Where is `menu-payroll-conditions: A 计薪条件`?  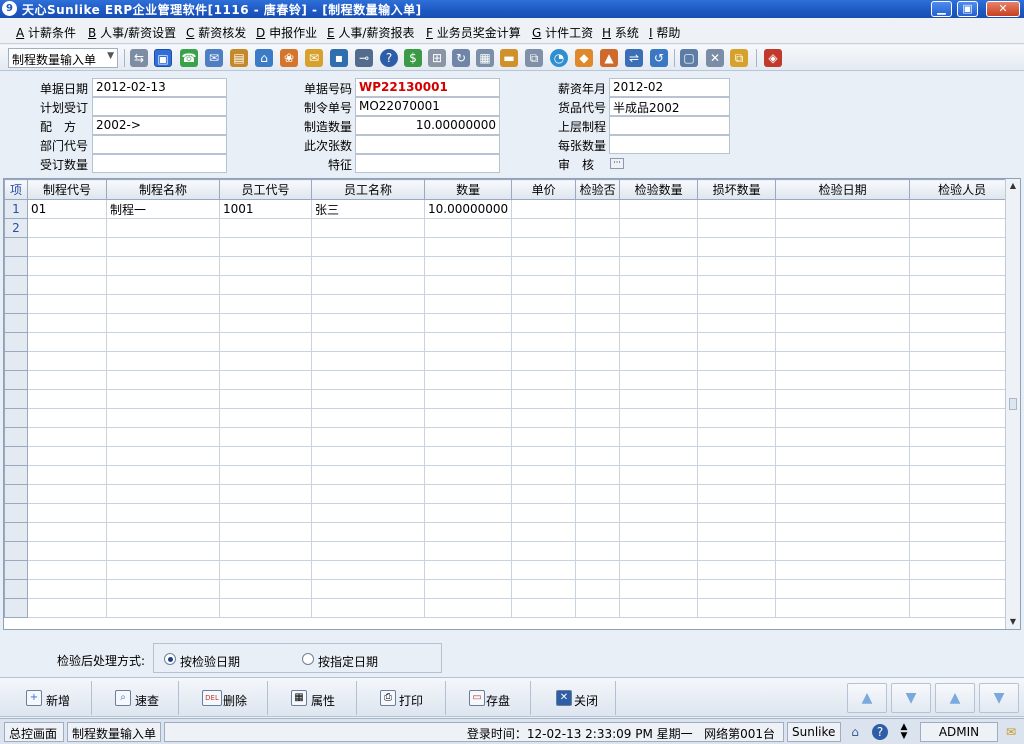
menu-payroll-conditions: A 计薪条件 is located at coordinates (46, 32).